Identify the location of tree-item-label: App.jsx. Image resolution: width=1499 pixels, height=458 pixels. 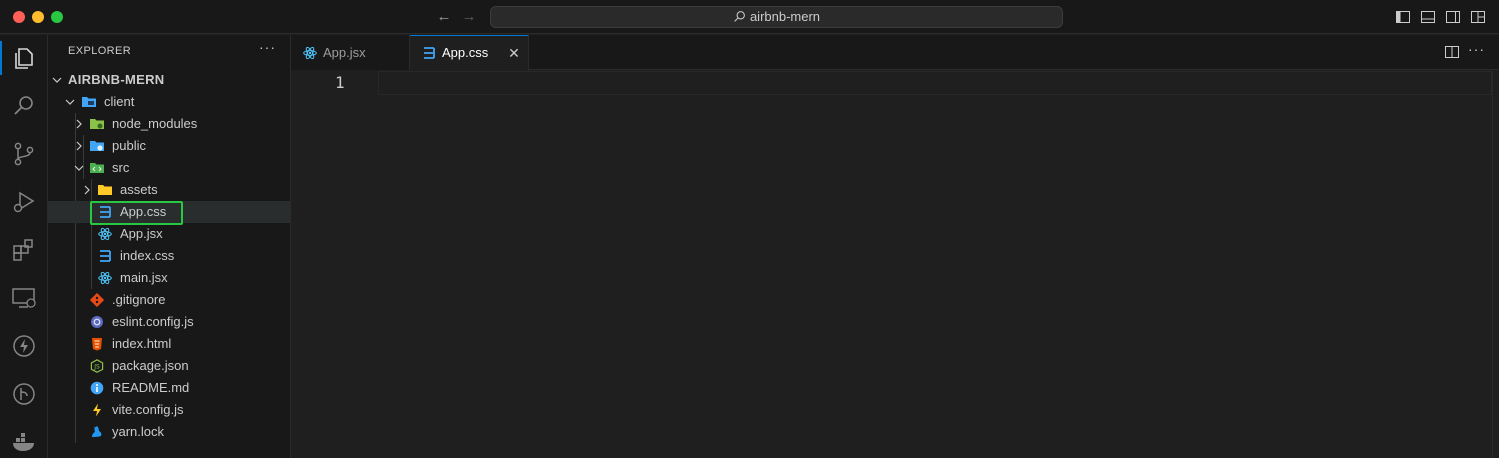
(141, 233).